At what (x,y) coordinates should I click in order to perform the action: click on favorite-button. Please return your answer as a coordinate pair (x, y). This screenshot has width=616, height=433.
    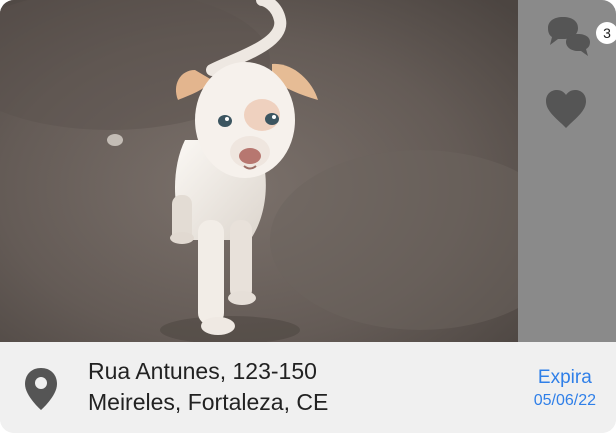
    Looking at the image, I should click on (566, 109).